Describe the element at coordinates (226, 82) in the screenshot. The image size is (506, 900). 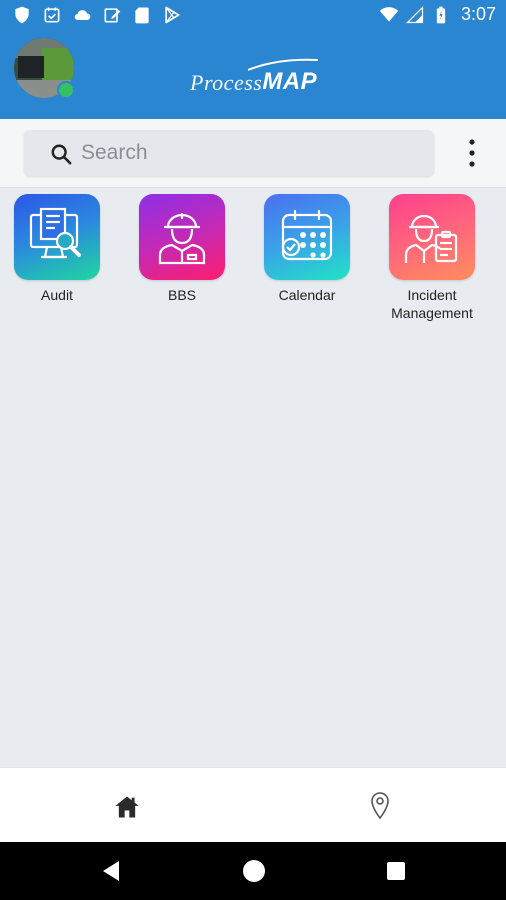
I see `logo-text-process: Process` at that location.